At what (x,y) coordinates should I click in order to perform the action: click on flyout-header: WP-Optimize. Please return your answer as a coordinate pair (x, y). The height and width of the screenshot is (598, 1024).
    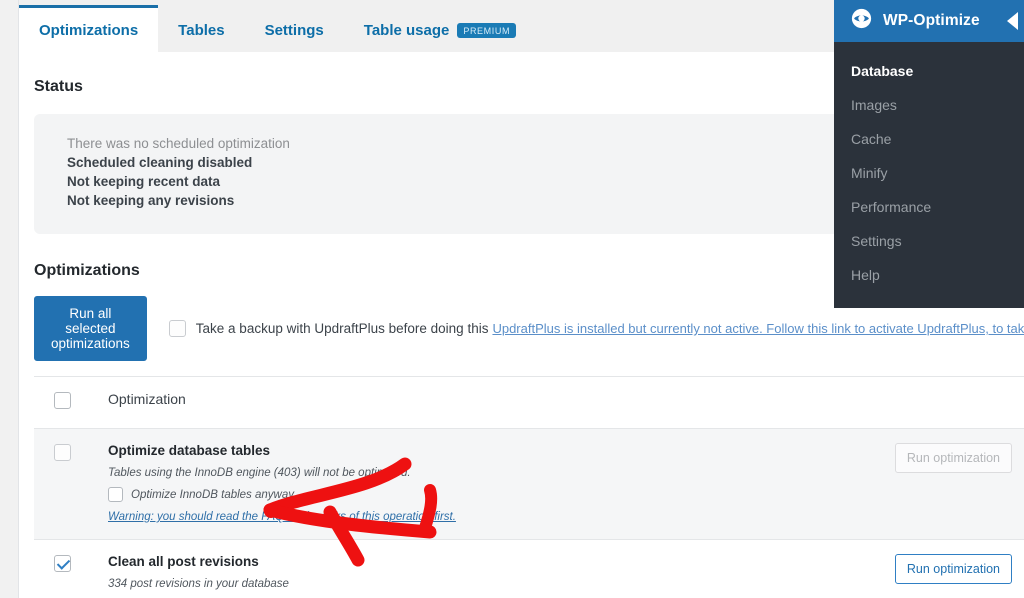
    Looking at the image, I should click on (929, 21).